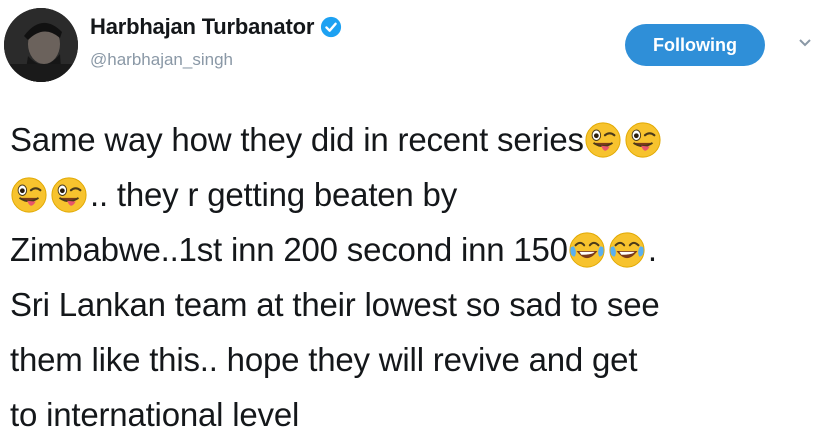 The width and height of the screenshot is (817, 442). Describe the element at coordinates (805, 43) in the screenshot. I see `chevron-down-icon` at that location.